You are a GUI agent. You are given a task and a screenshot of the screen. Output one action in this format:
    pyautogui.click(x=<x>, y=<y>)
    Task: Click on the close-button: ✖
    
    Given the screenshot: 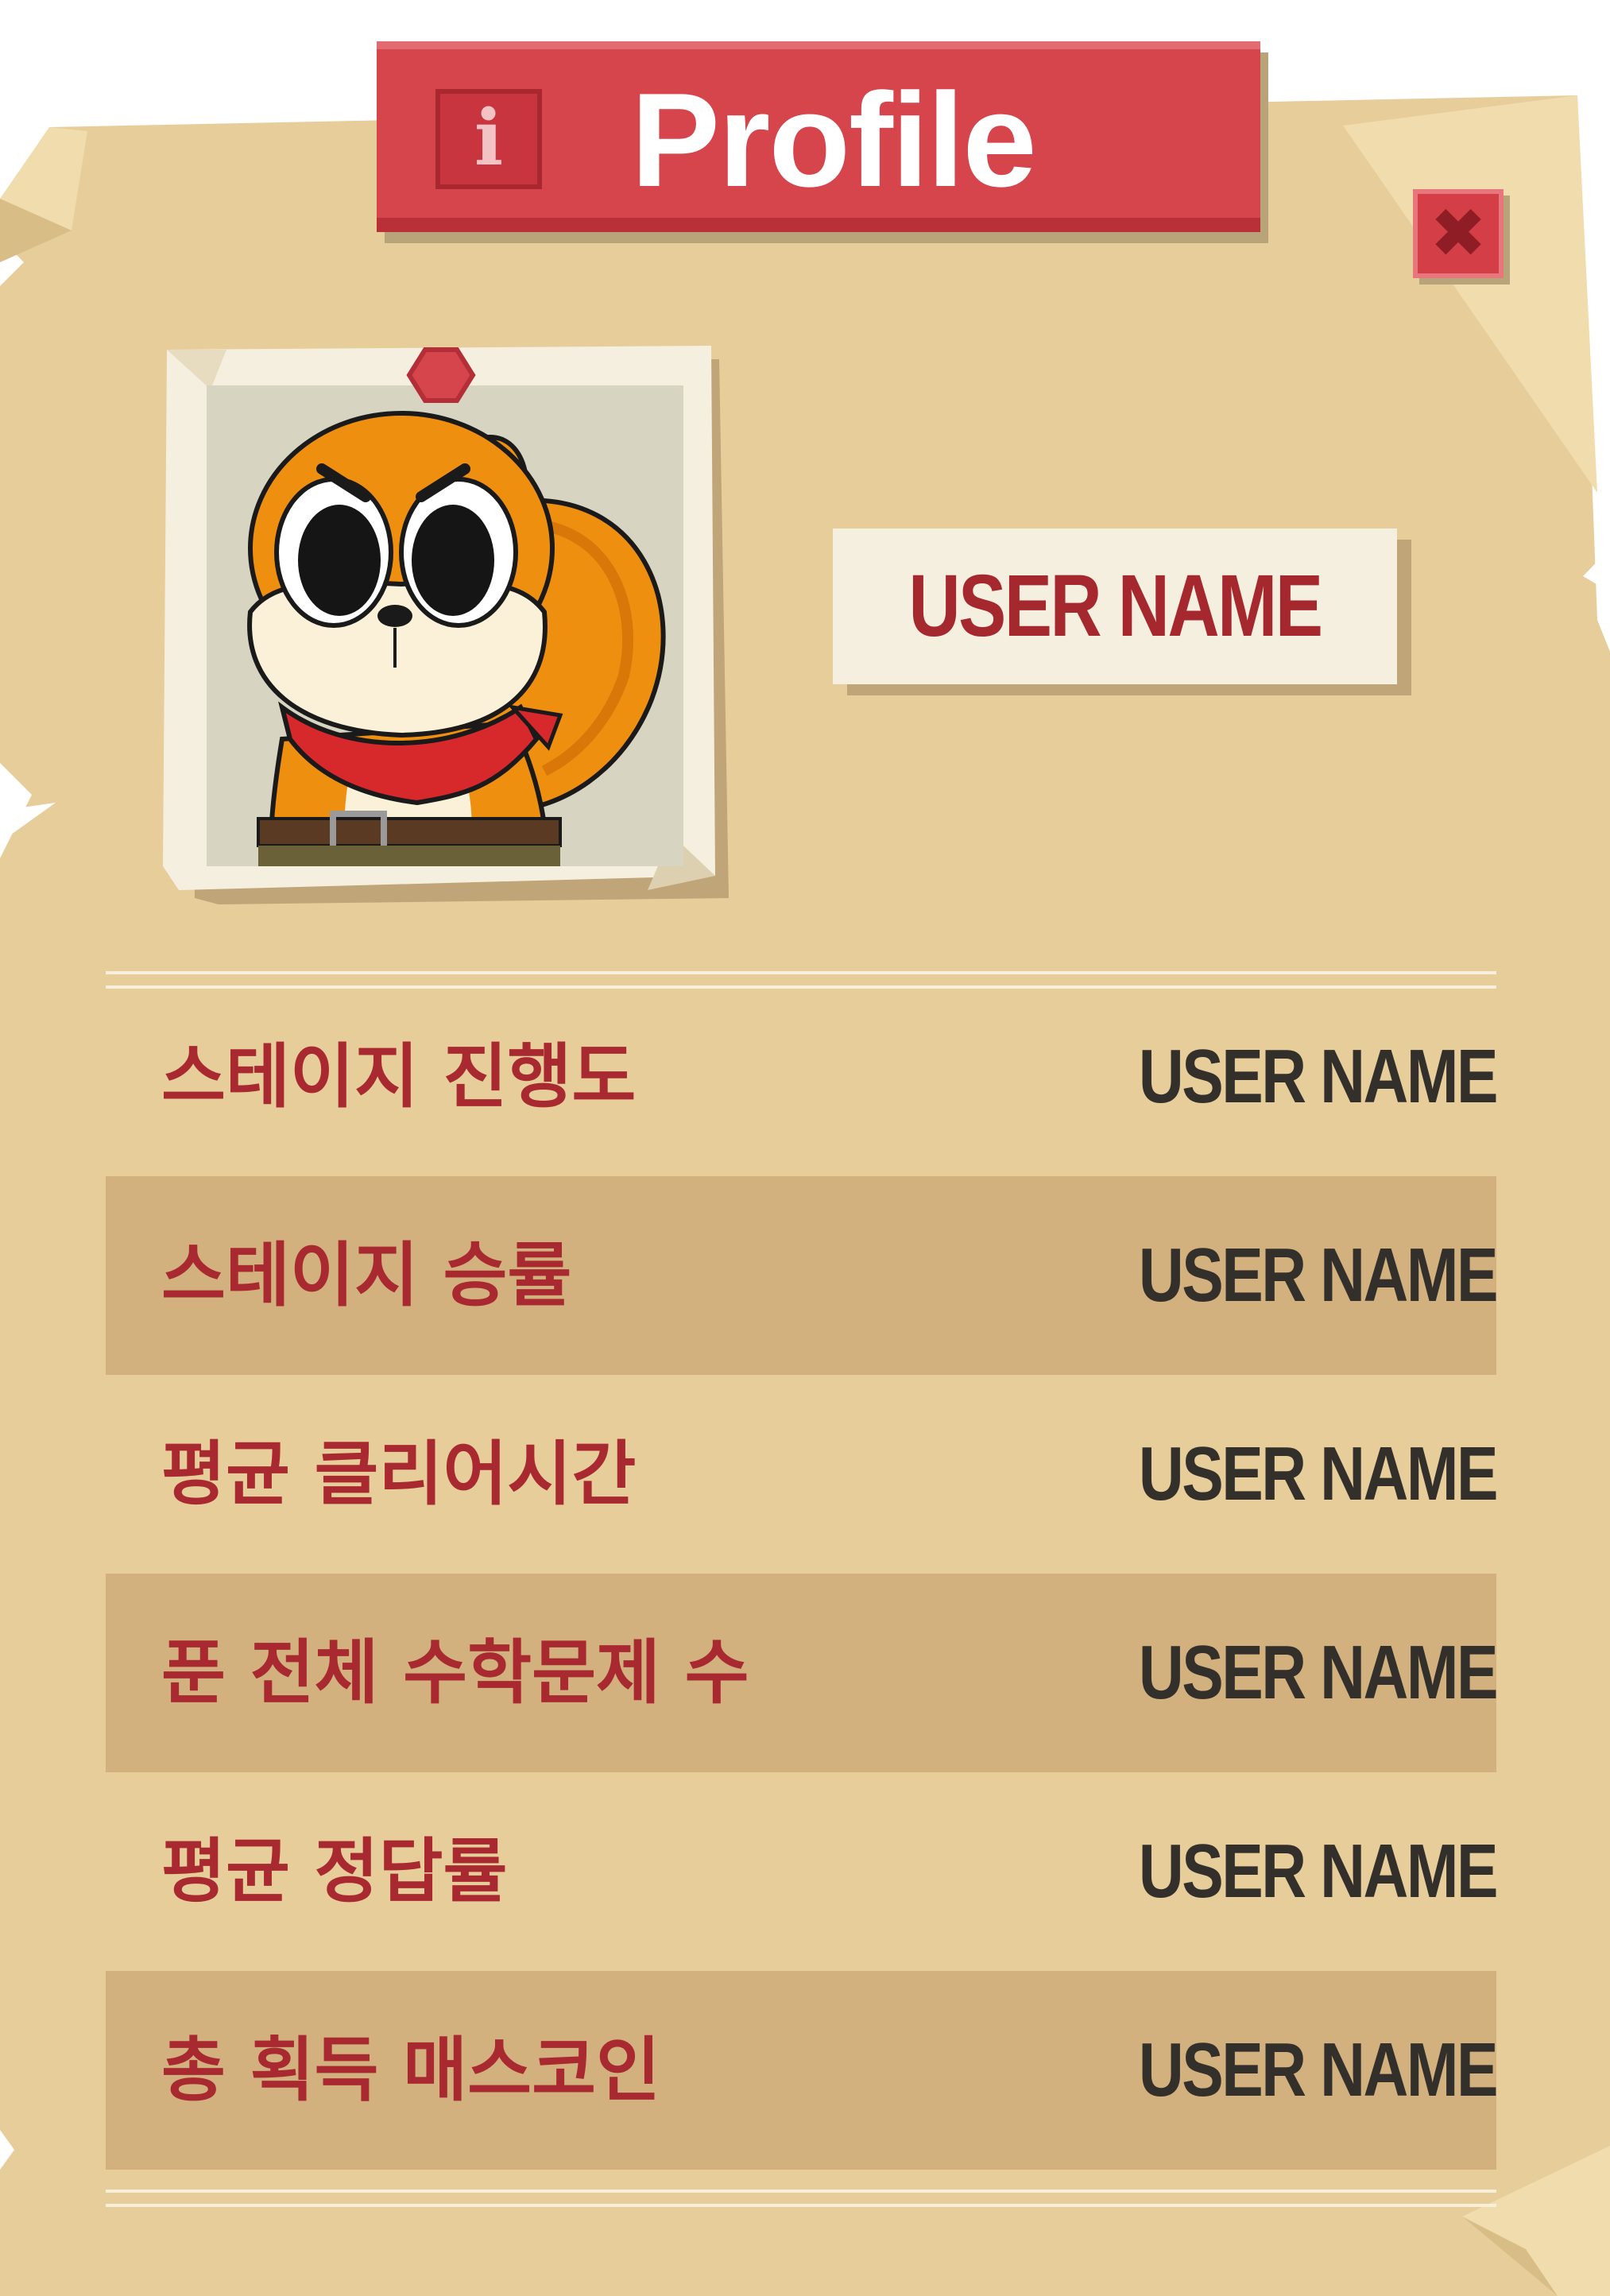 What is the action you would take?
    pyautogui.click(x=1458, y=233)
    